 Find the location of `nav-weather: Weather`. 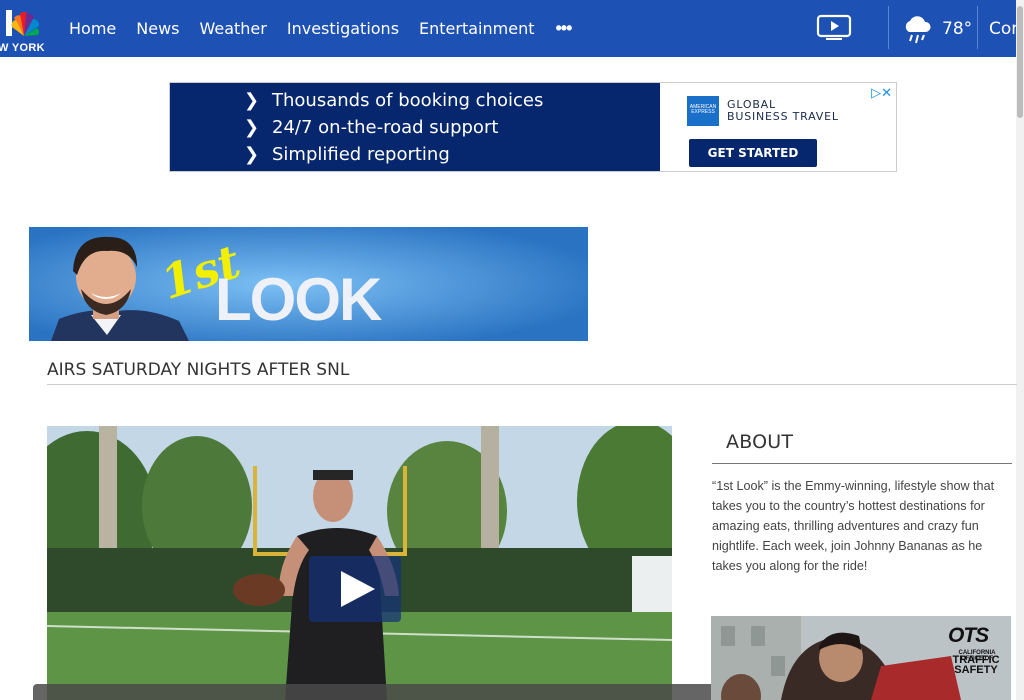

nav-weather: Weather is located at coordinates (232, 28).